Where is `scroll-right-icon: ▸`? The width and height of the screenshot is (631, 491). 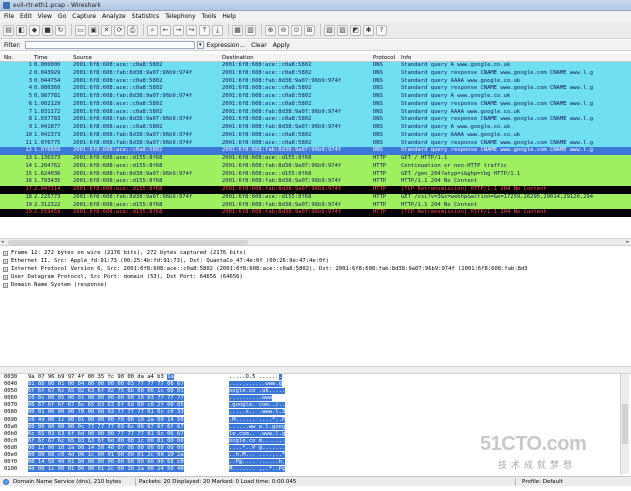
scroll-right-icon: ▸ is located at coordinates (627, 242).